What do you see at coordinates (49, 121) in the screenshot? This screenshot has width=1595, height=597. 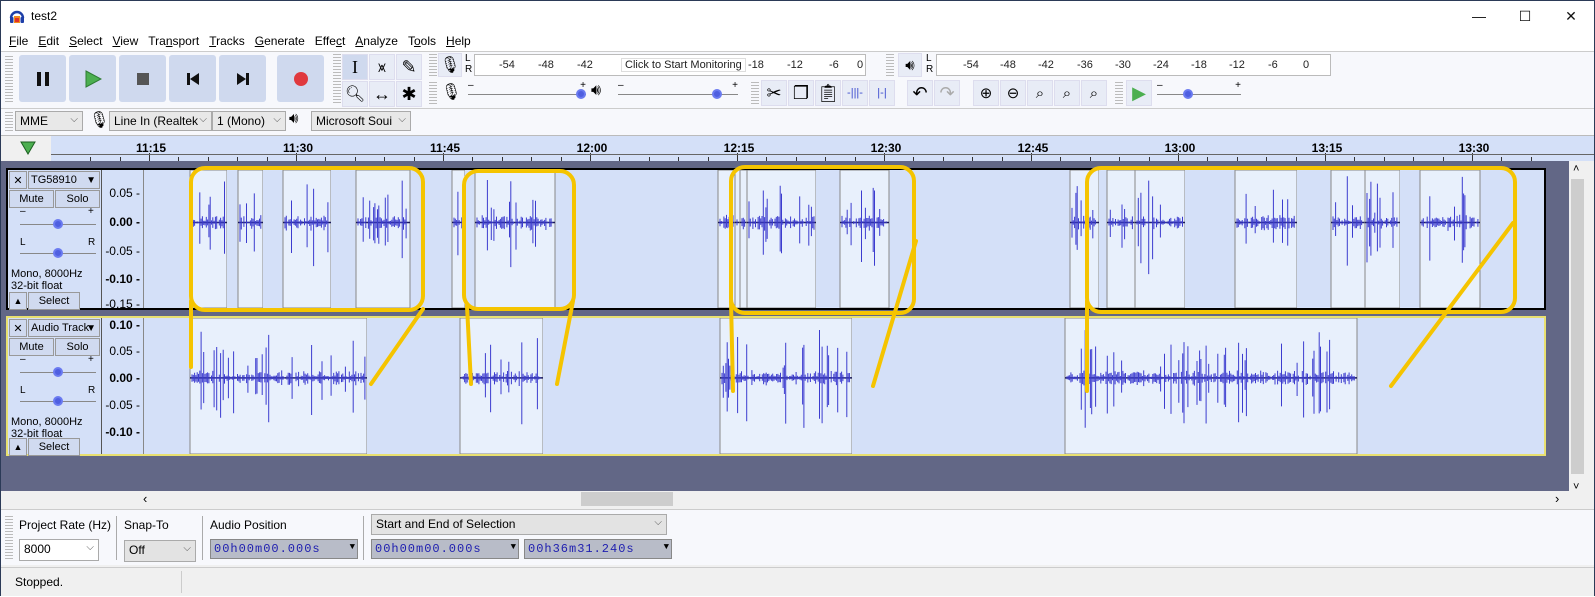 I see `audio-host-select: MME ⌵` at bounding box center [49, 121].